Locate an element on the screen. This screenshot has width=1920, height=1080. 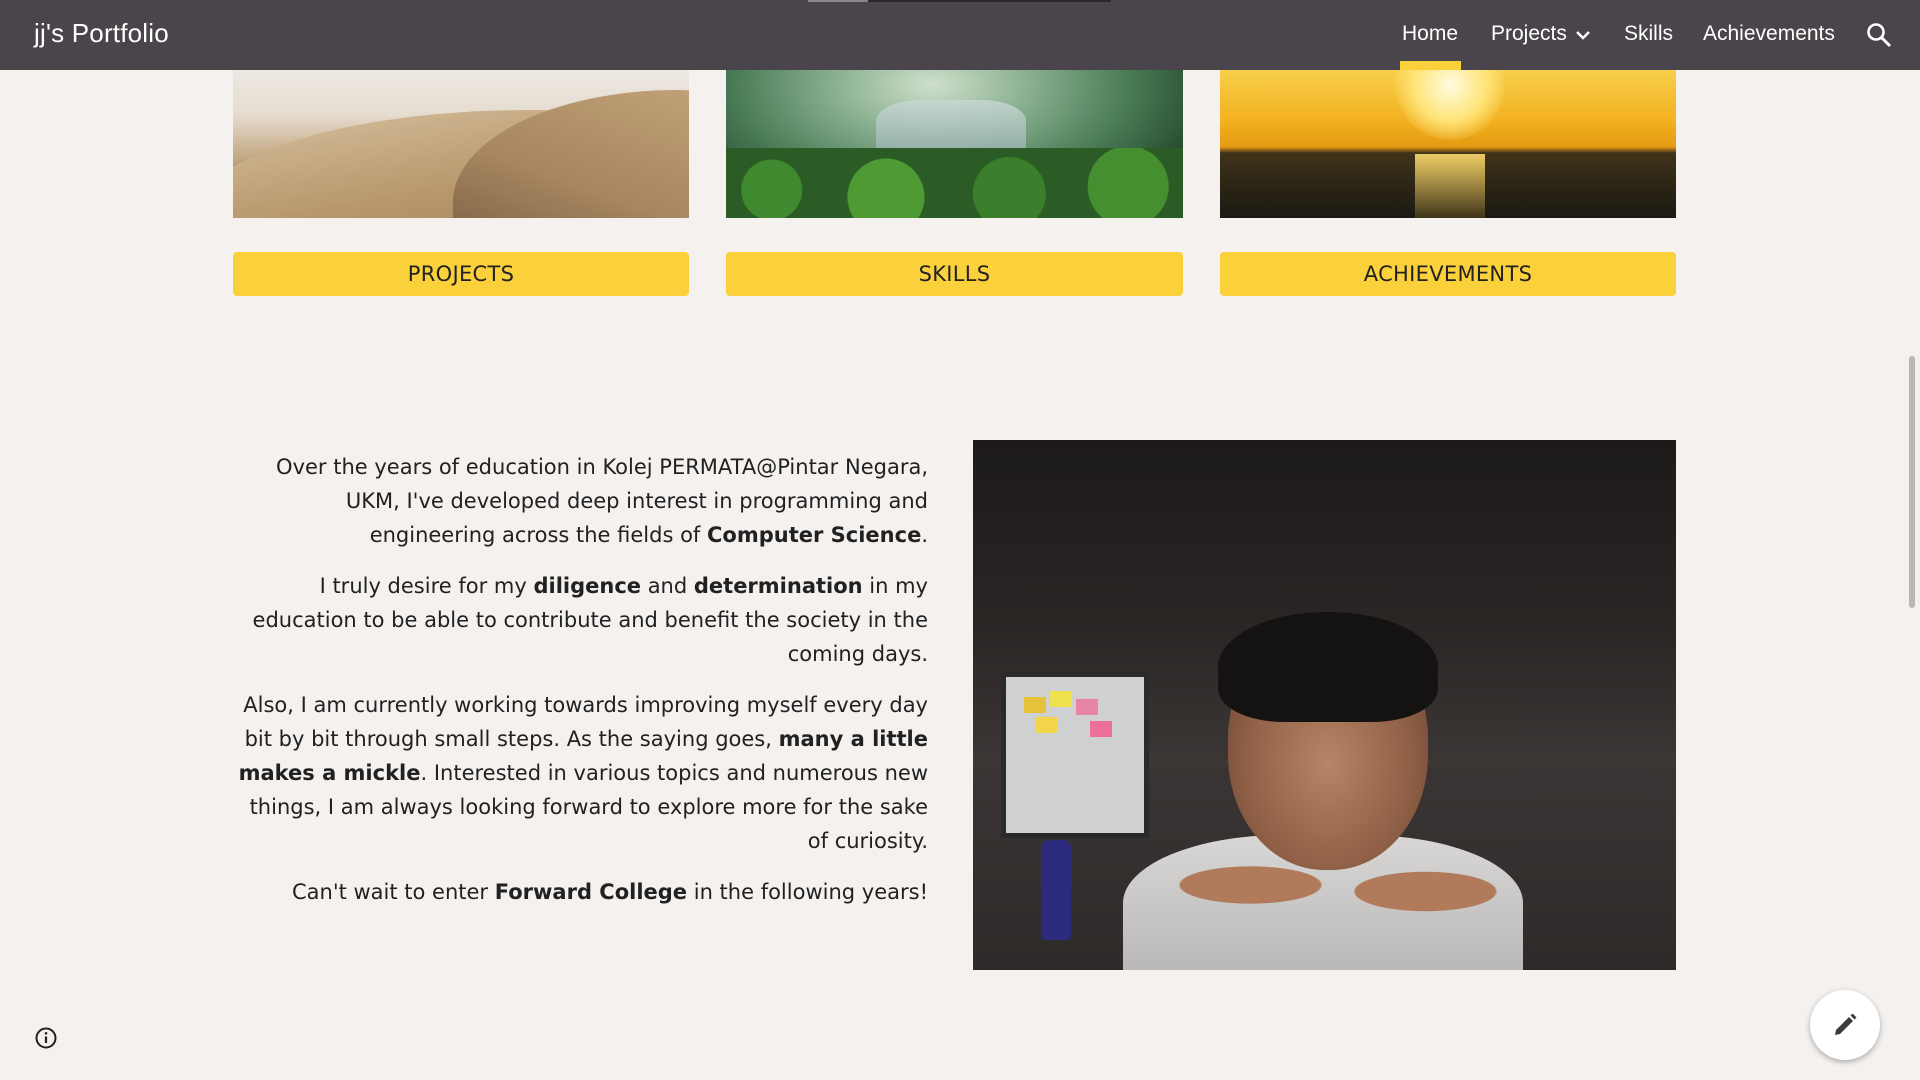
sunset-image is located at coordinates (1448, 144).